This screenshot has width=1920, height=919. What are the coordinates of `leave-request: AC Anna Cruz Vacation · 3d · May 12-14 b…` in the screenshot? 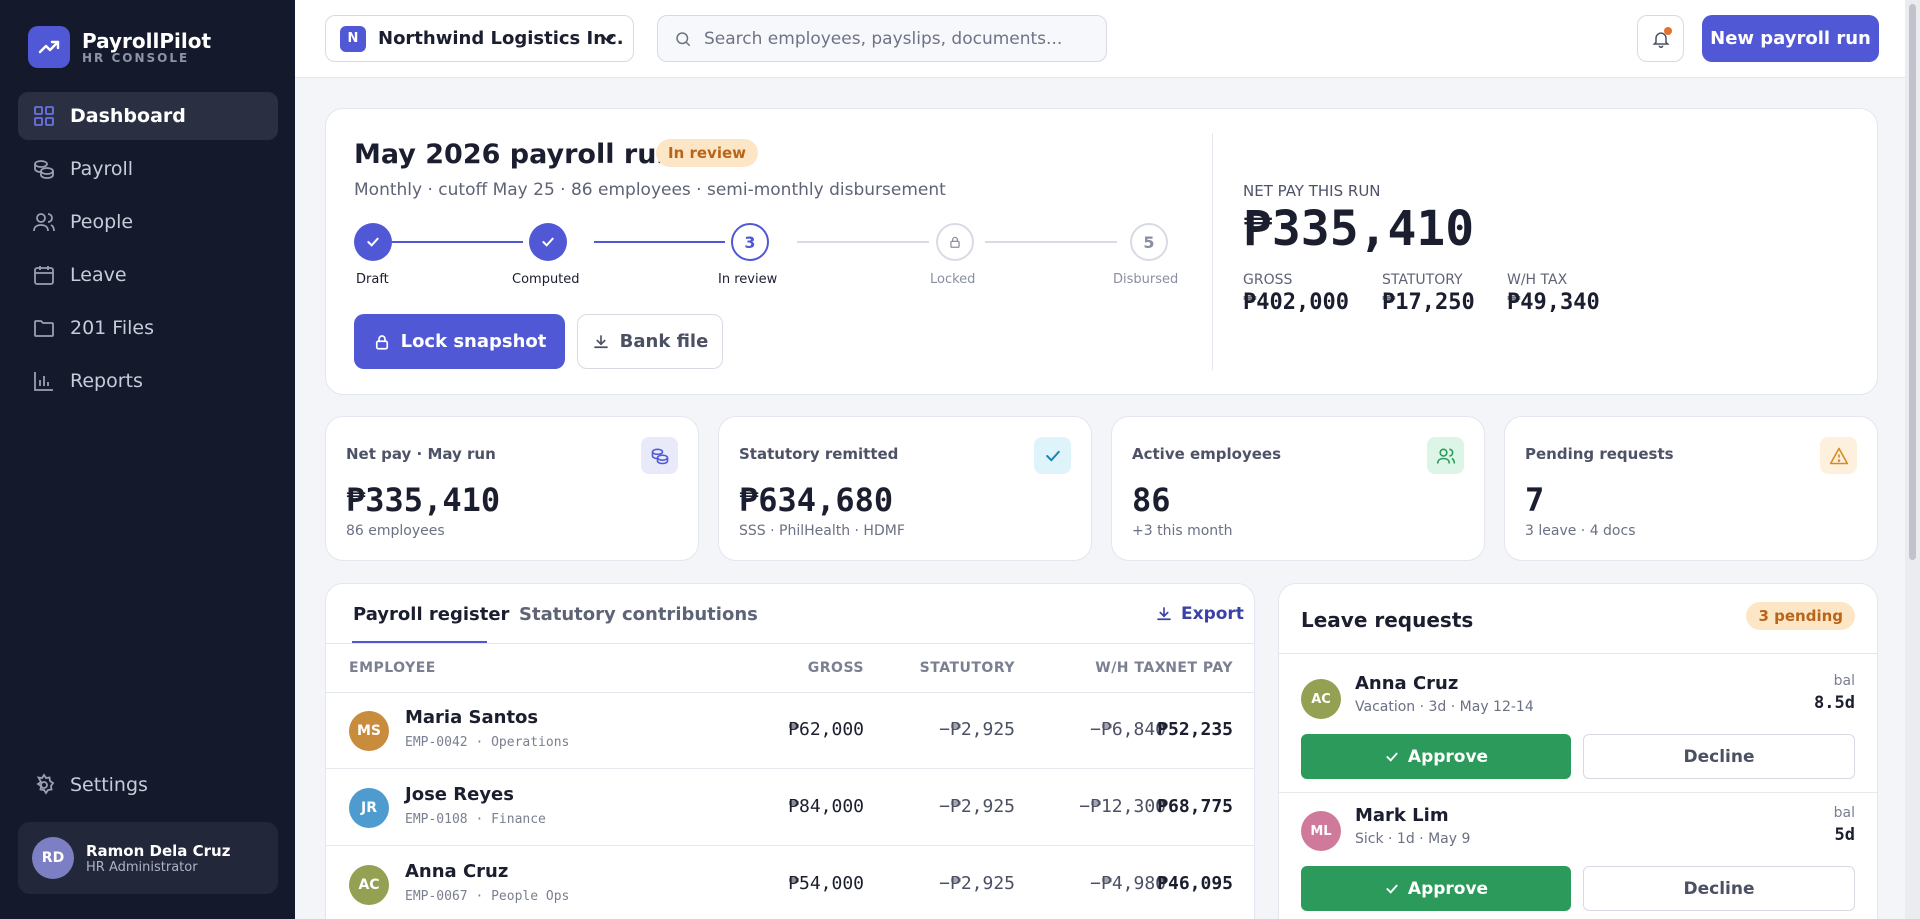 It's located at (1578, 723).